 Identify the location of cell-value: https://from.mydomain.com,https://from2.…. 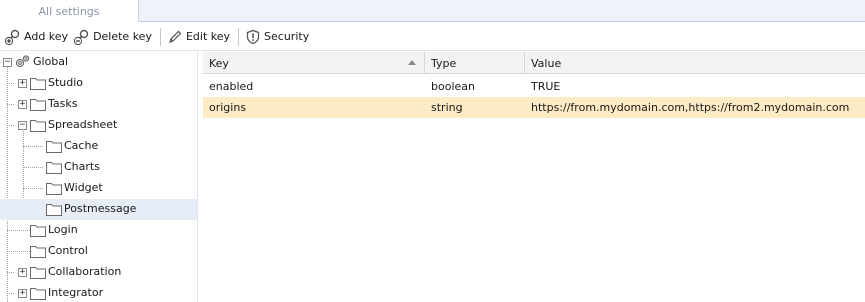
(690, 107).